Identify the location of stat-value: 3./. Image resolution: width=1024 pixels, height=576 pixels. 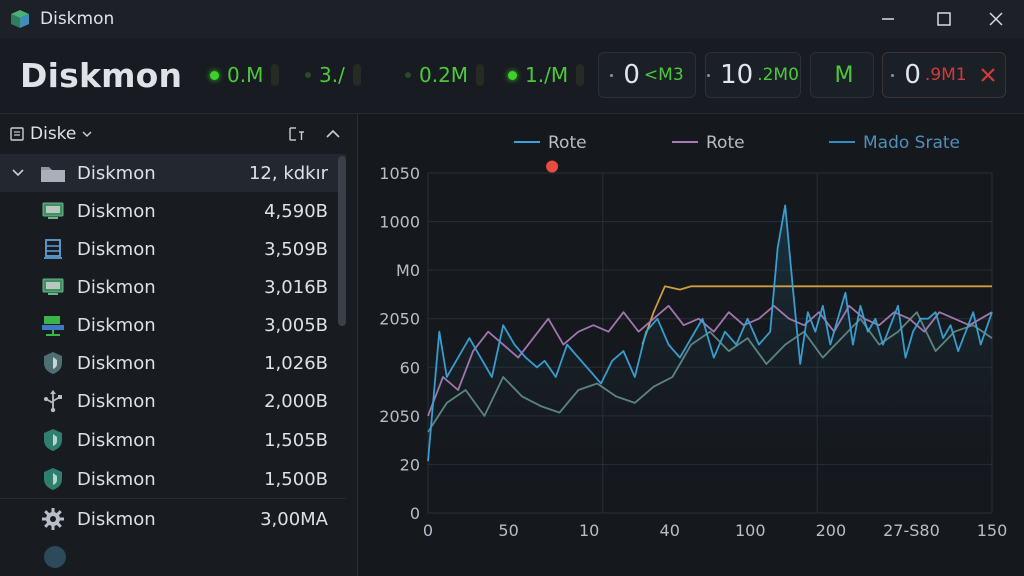
(332, 75).